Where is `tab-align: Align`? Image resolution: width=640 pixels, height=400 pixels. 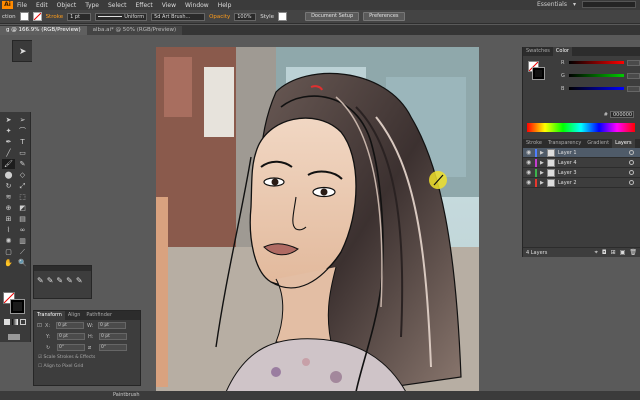 tab-align: Align is located at coordinates (74, 315).